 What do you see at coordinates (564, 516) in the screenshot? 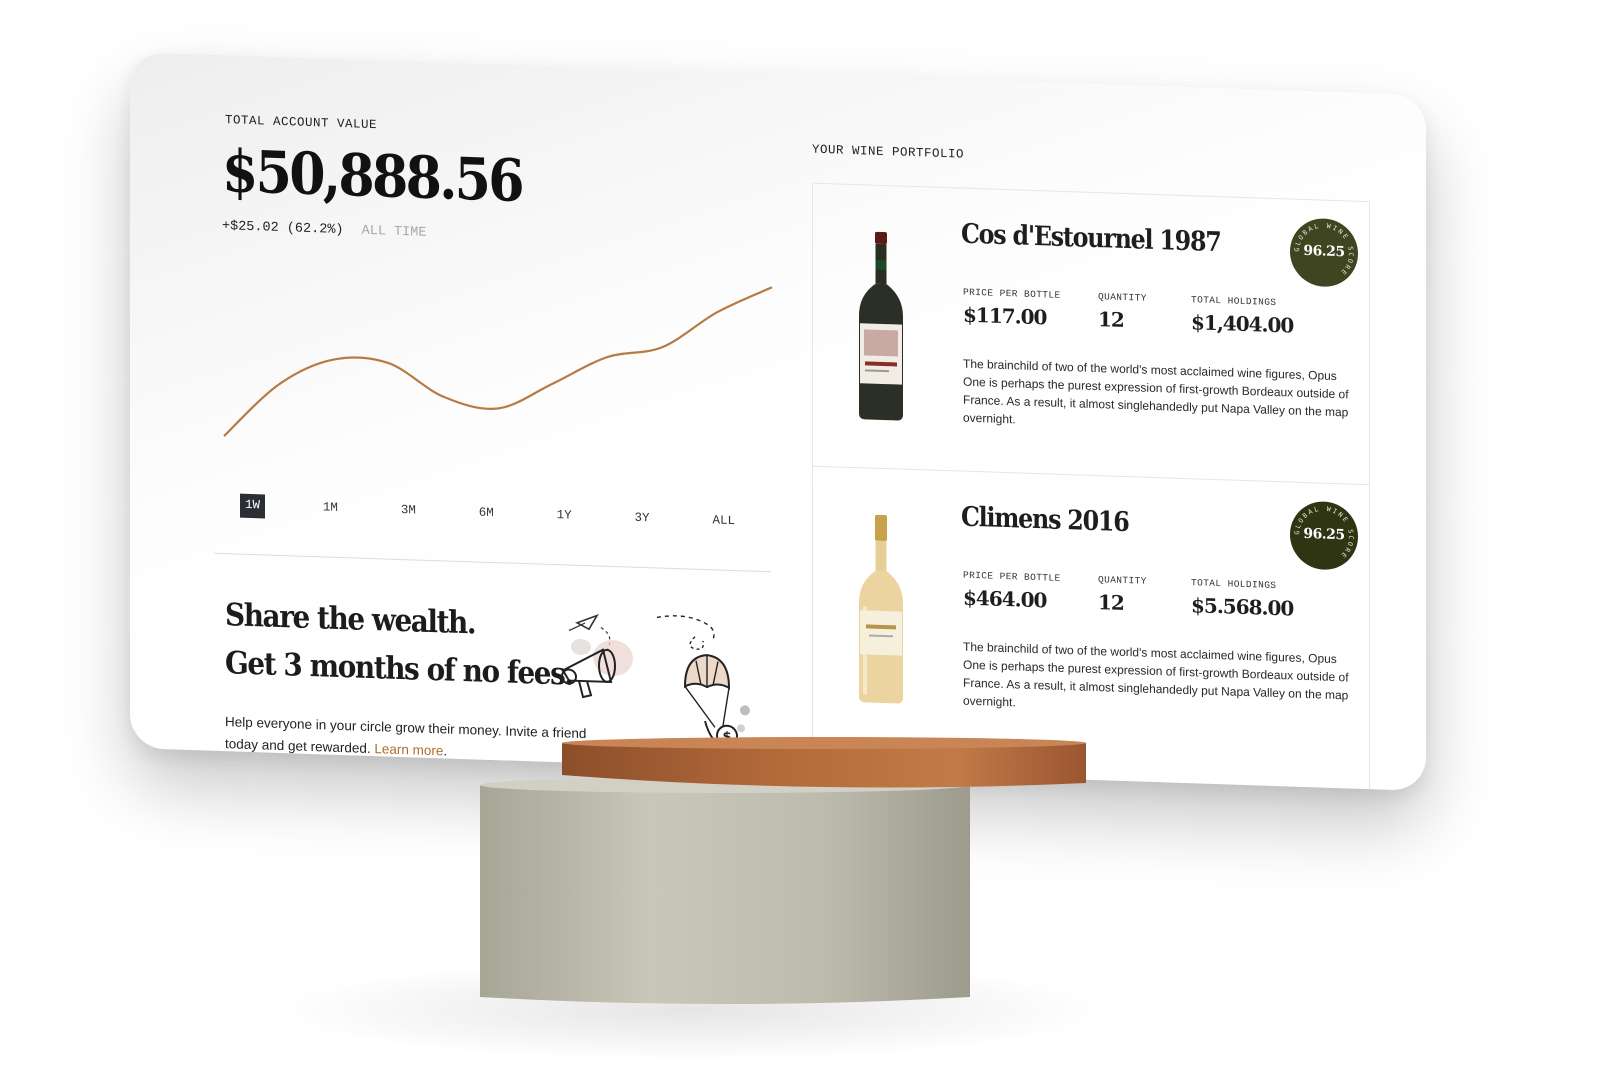
I see `range-button-1y: 1Y` at bounding box center [564, 516].